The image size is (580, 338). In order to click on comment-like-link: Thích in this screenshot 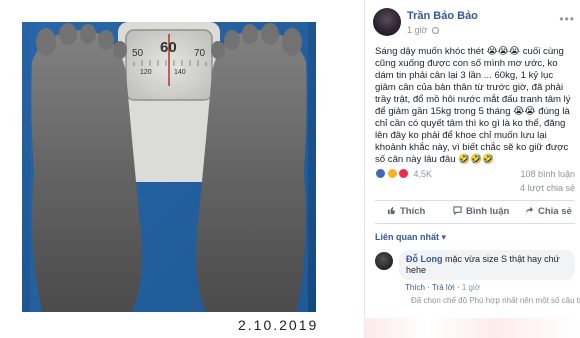, I will do `click(415, 287)`.